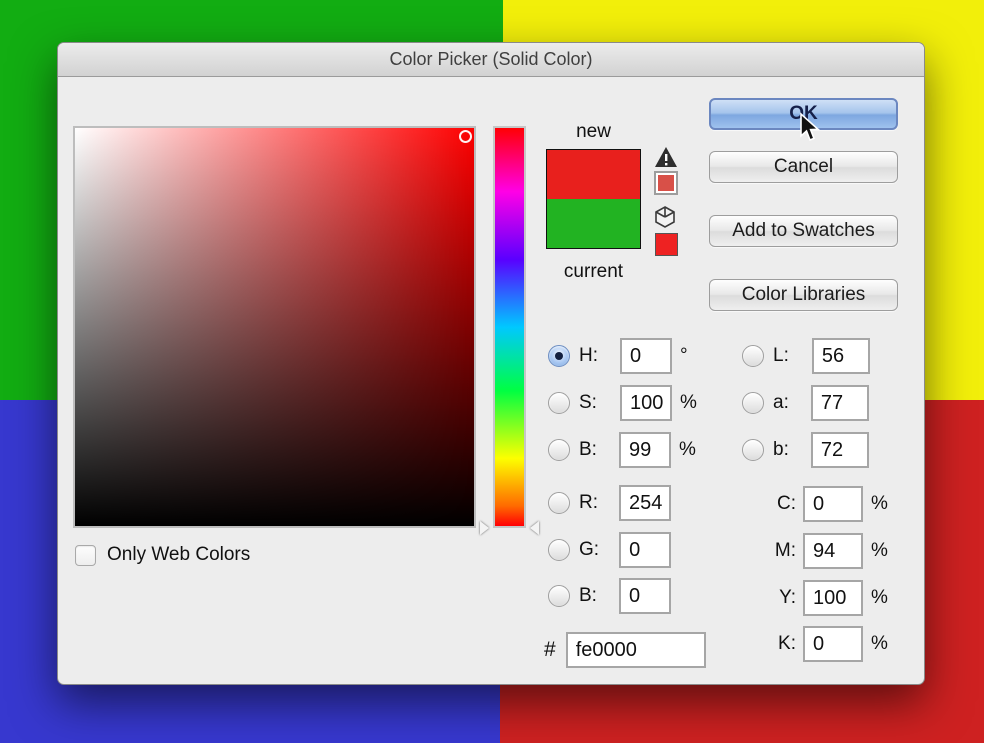  I want to click on add-to-swatches-button: Add to Swatches, so click(803, 231).